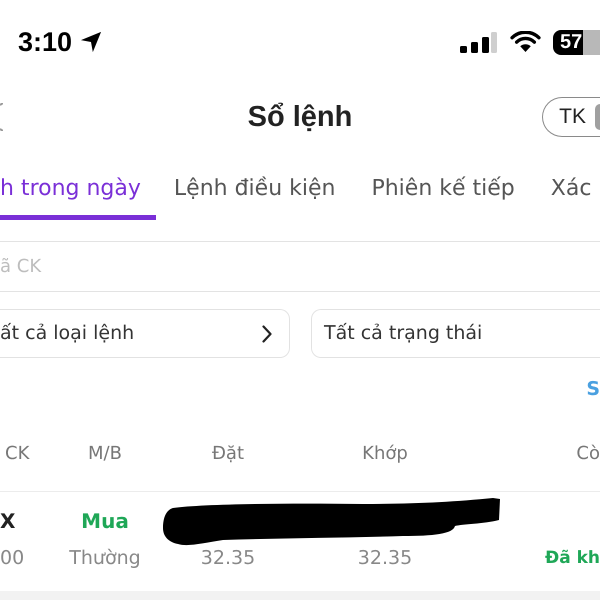 The height and width of the screenshot is (600, 600). Describe the element at coordinates (13, 558) in the screenshot. I see `table-cell-text: 00` at that location.